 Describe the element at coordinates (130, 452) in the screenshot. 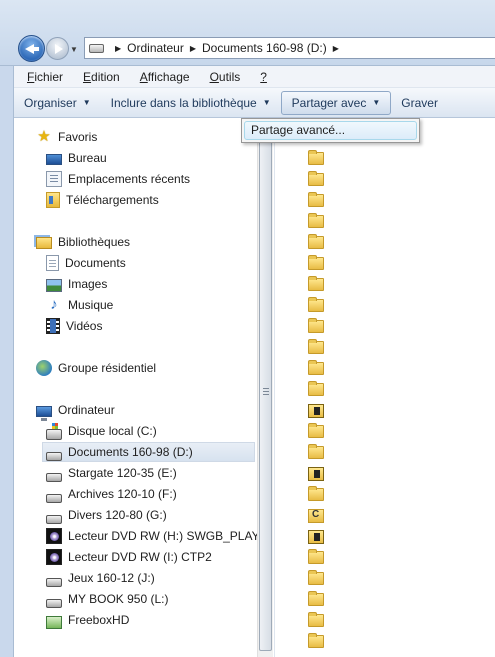

I see `nav-item-label: Documents 160-98 (D:)` at that location.